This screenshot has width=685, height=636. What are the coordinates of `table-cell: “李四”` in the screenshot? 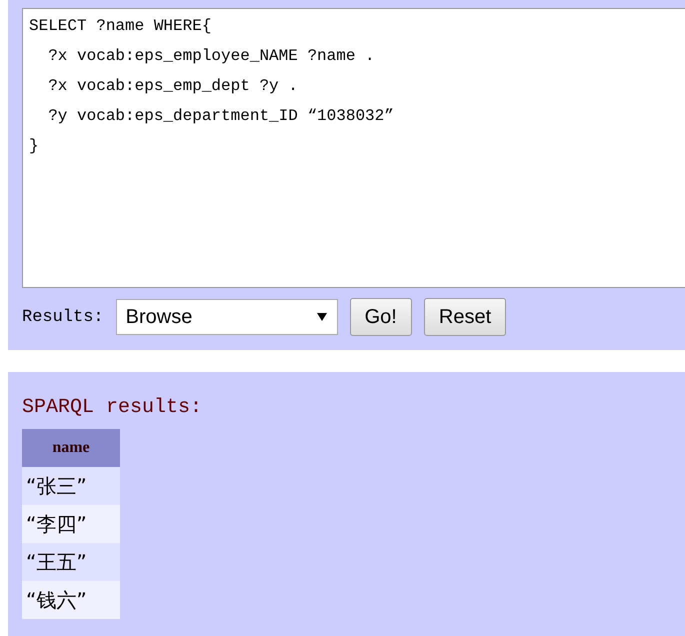 It's located at (71, 524).